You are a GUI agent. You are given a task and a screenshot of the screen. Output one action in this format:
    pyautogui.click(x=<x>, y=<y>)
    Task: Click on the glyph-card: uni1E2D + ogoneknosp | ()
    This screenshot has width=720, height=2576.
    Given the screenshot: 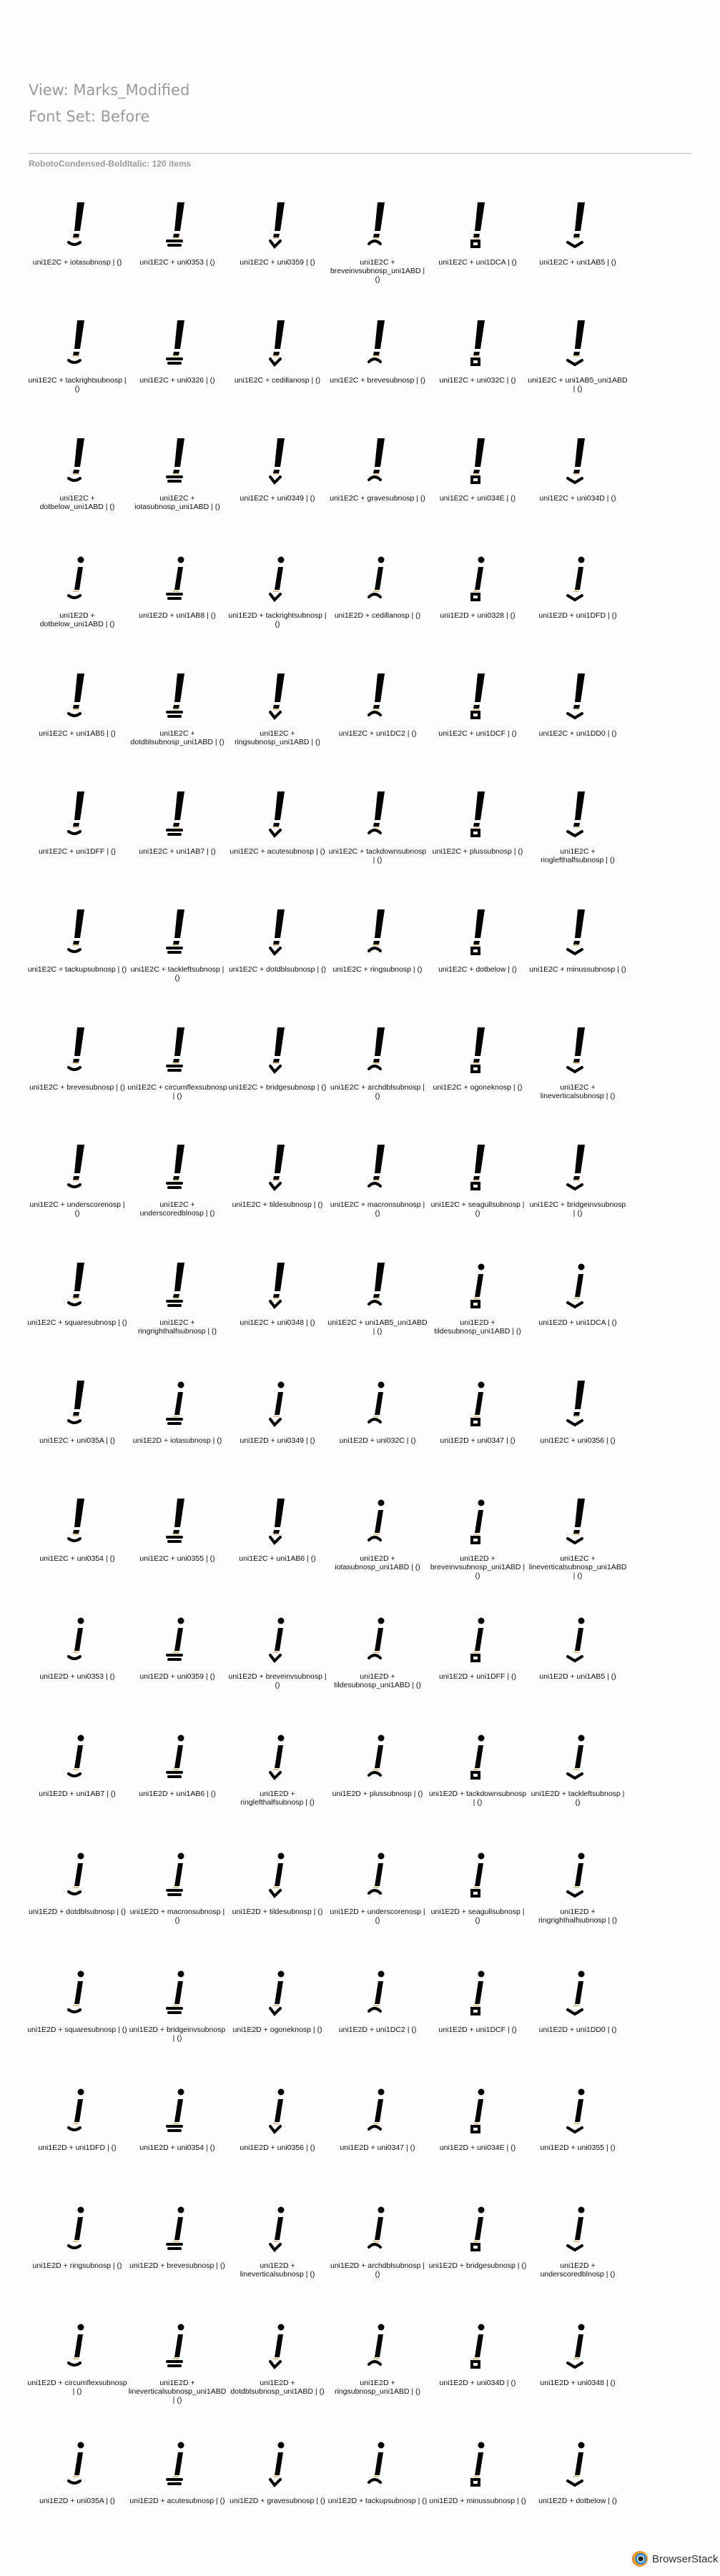 What is the action you would take?
    pyautogui.click(x=277, y=2009)
    